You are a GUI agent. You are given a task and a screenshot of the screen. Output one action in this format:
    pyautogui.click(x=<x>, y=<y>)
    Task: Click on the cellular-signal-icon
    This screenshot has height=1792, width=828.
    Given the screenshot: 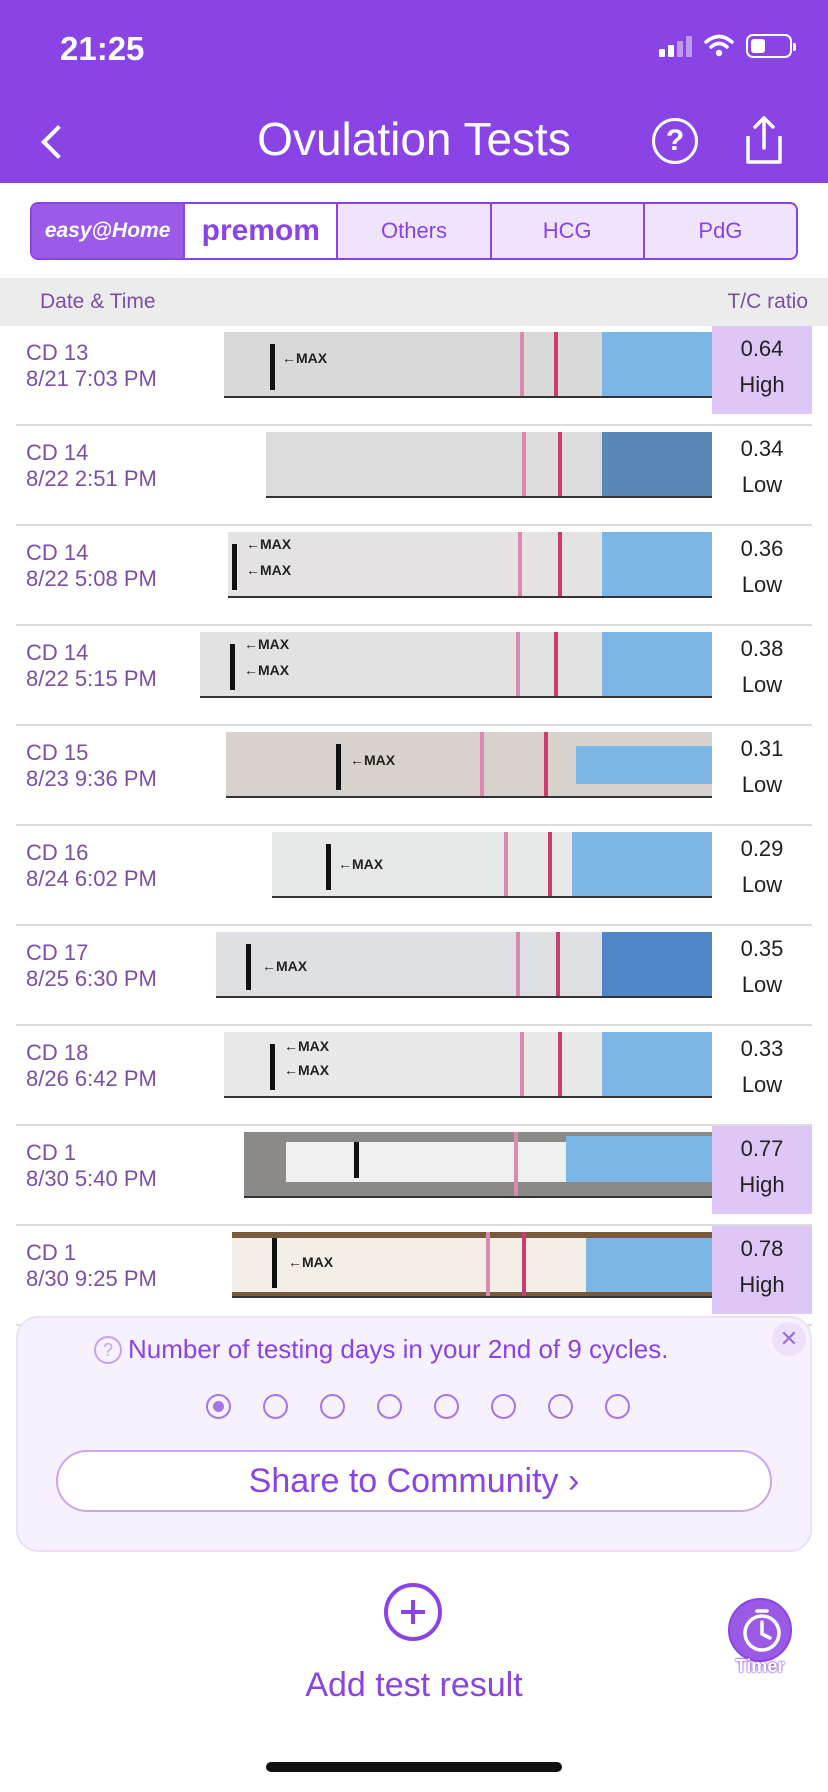 What is the action you would take?
    pyautogui.click(x=675, y=46)
    